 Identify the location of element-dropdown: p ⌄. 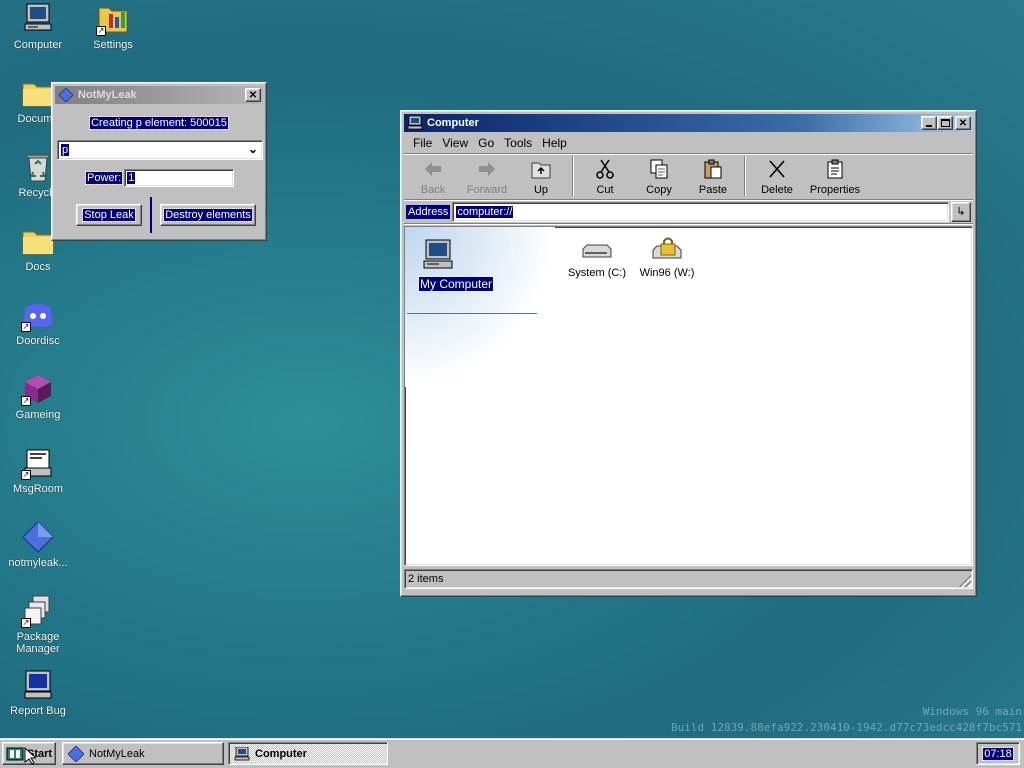
(160, 150).